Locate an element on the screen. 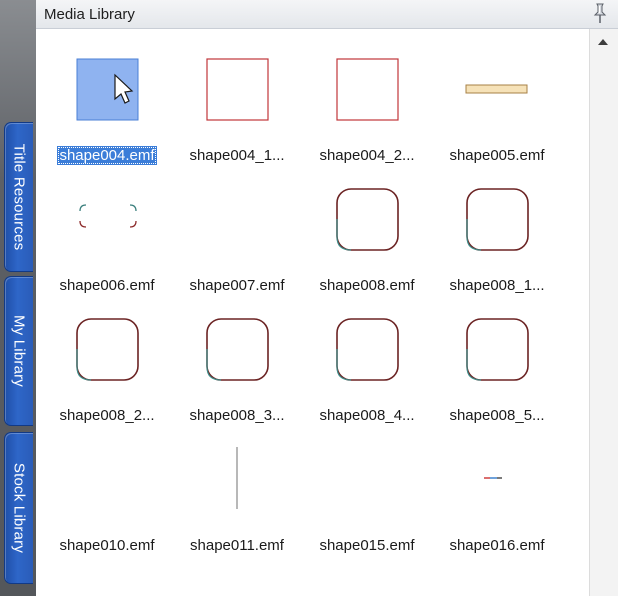 This screenshot has height=596, width=618. tab-title-resources-label: Title Resources is located at coordinates (19, 197).